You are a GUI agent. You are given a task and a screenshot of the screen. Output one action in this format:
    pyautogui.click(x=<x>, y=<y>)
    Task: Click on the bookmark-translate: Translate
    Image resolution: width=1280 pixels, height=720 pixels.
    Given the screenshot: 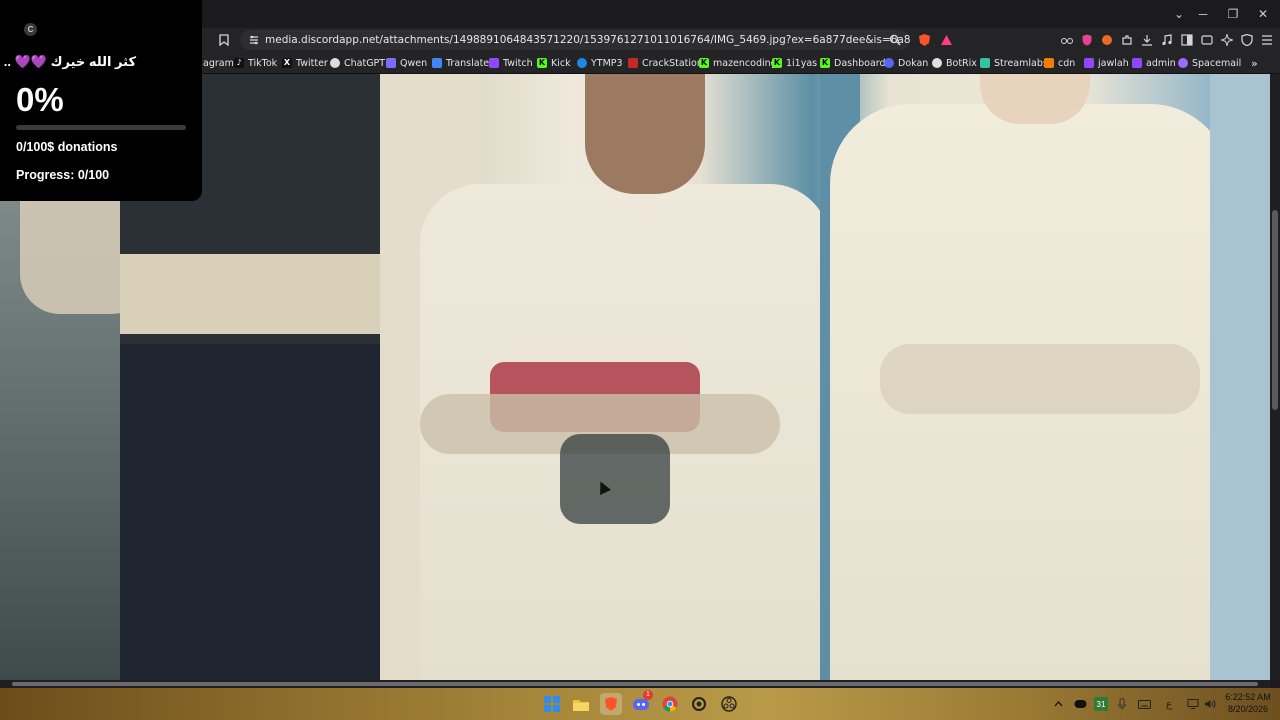 What is the action you would take?
    pyautogui.click(x=460, y=63)
    